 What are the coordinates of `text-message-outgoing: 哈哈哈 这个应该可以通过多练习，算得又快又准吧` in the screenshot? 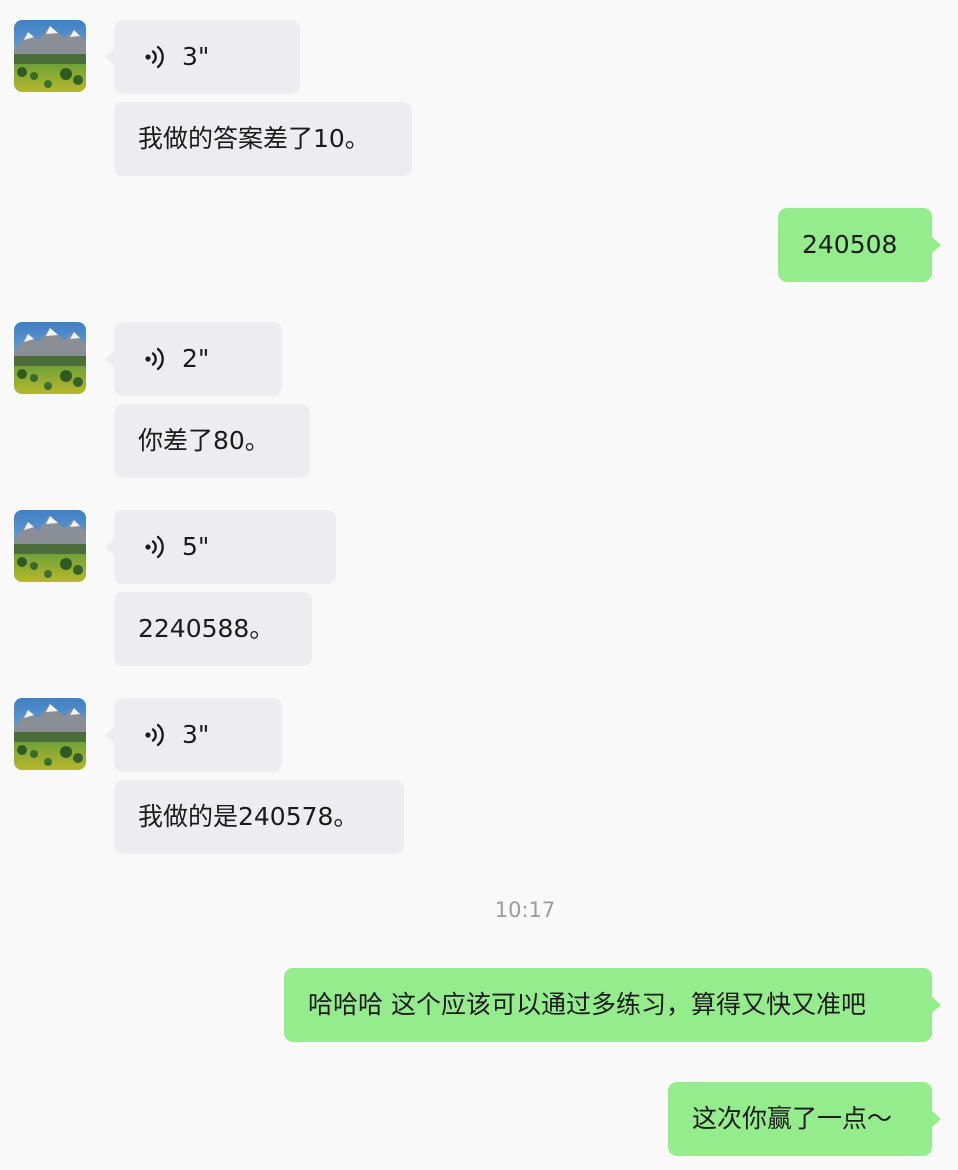 It's located at (612, 1005).